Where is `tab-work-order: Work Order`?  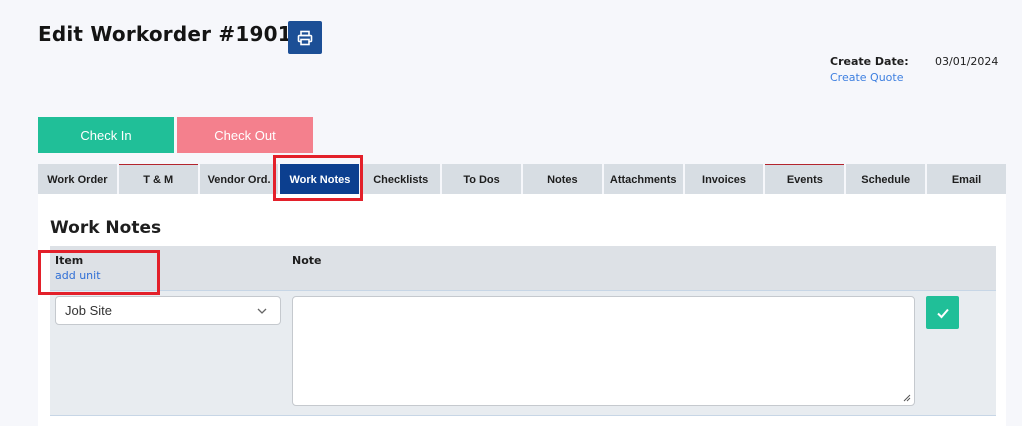 tab-work-order: Work Order is located at coordinates (77, 179).